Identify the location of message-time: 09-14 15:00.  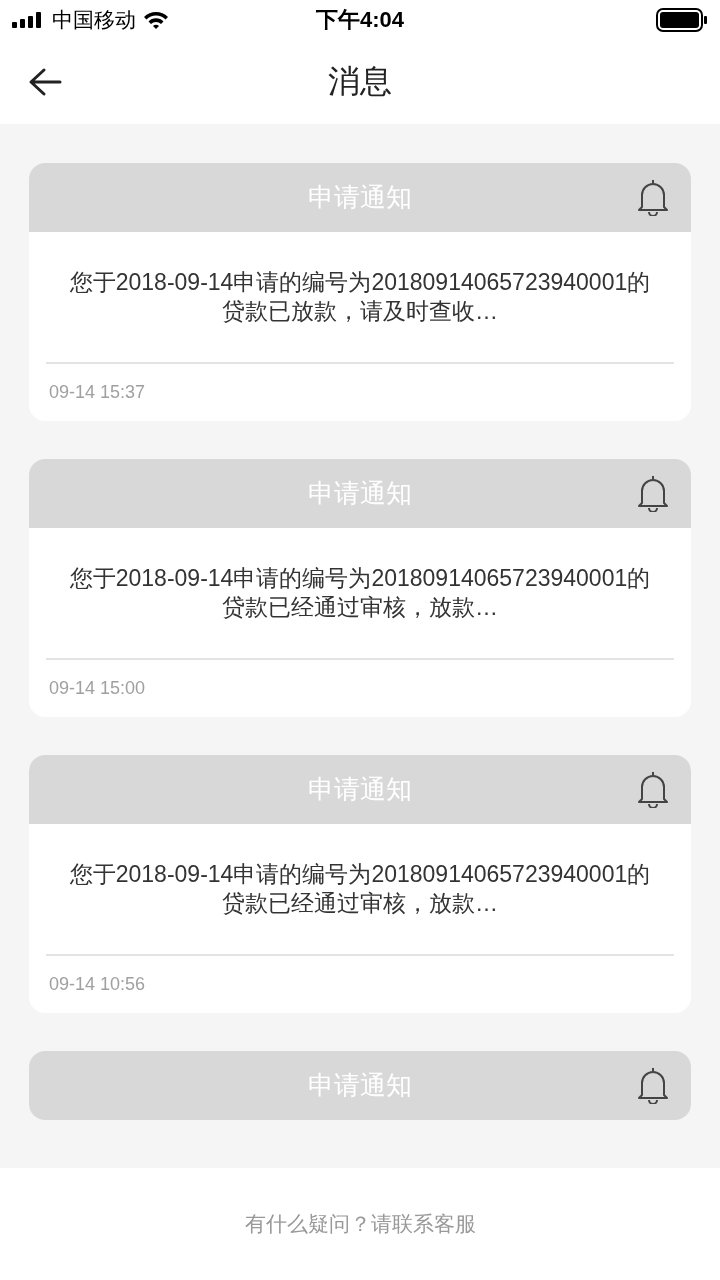
(97, 688).